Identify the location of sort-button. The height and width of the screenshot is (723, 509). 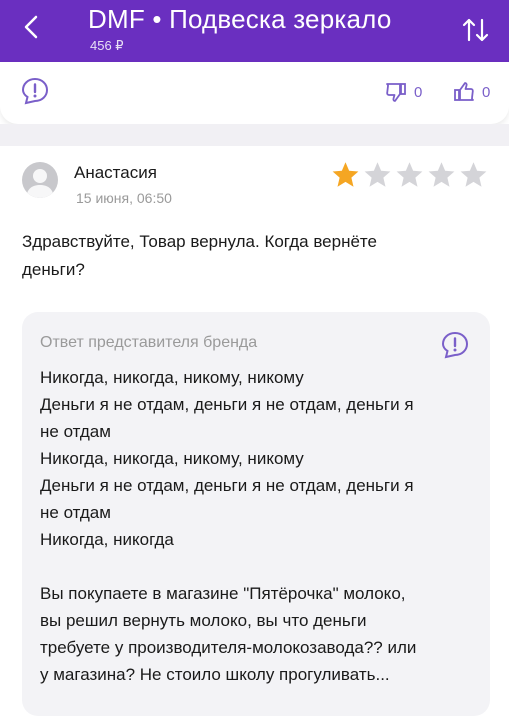
(476, 30).